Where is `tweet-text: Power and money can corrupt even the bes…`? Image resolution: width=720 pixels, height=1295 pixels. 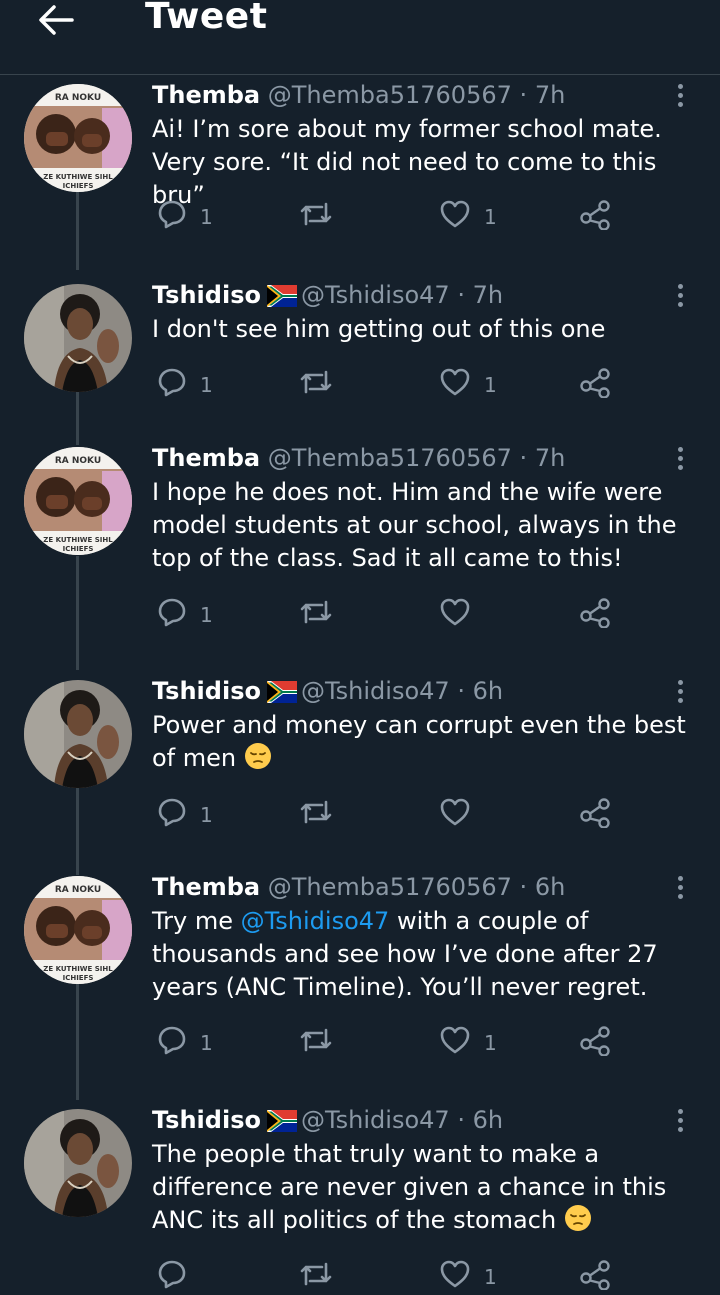
tweet-text: Power and money can corrupt even the bes… is located at coordinates (427, 744).